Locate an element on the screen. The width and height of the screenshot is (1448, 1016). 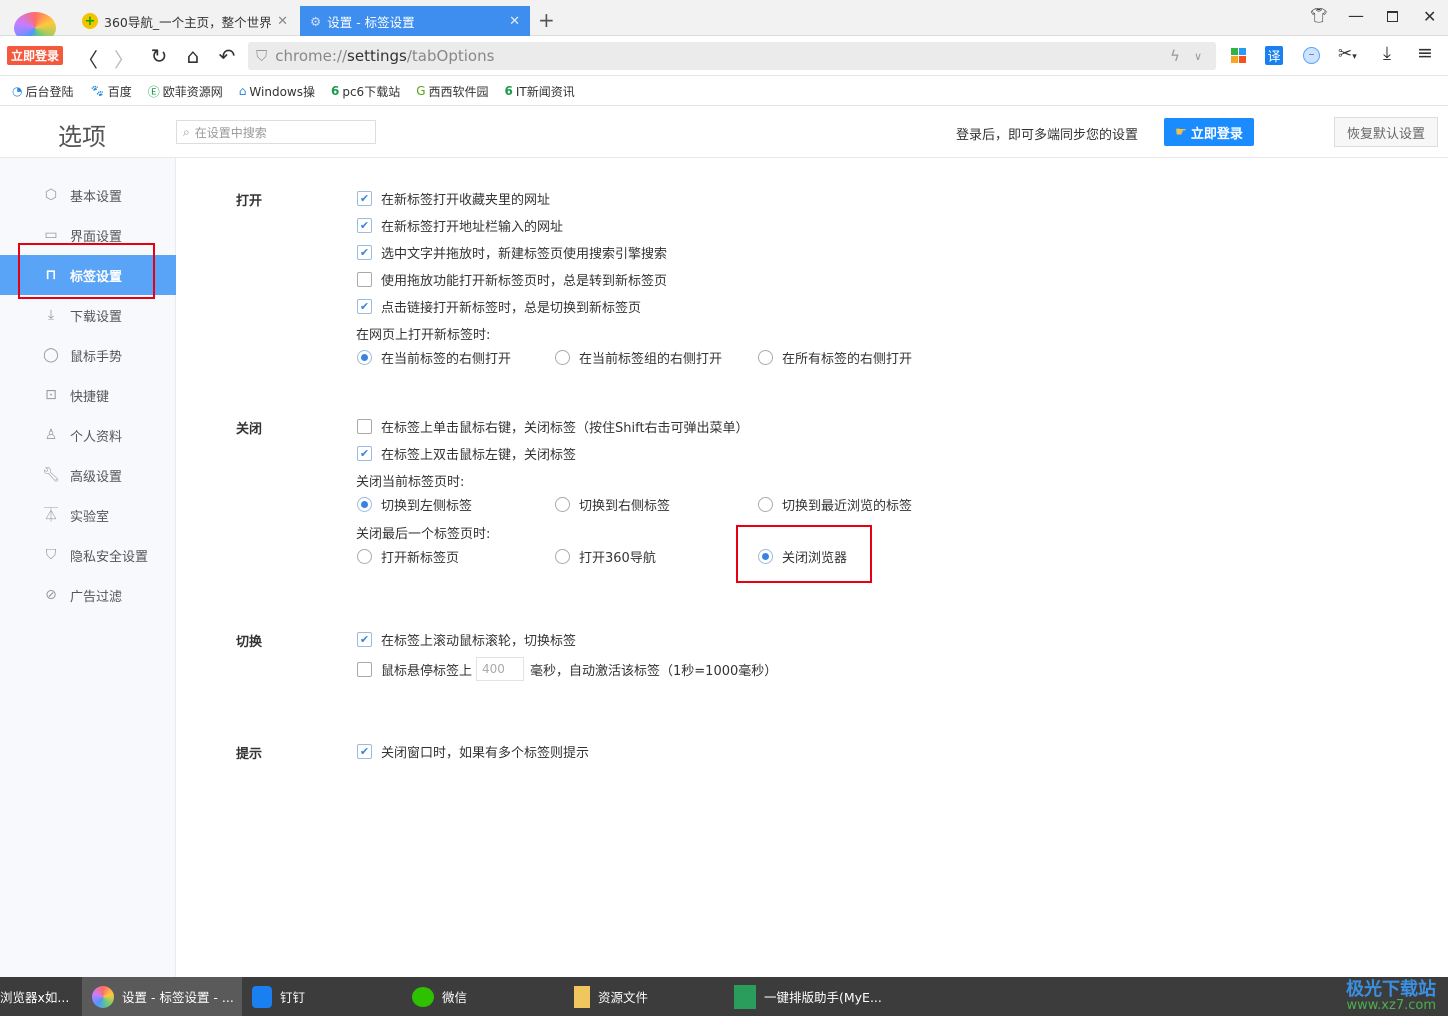
maximize-button is located at coordinates (1392, 16).